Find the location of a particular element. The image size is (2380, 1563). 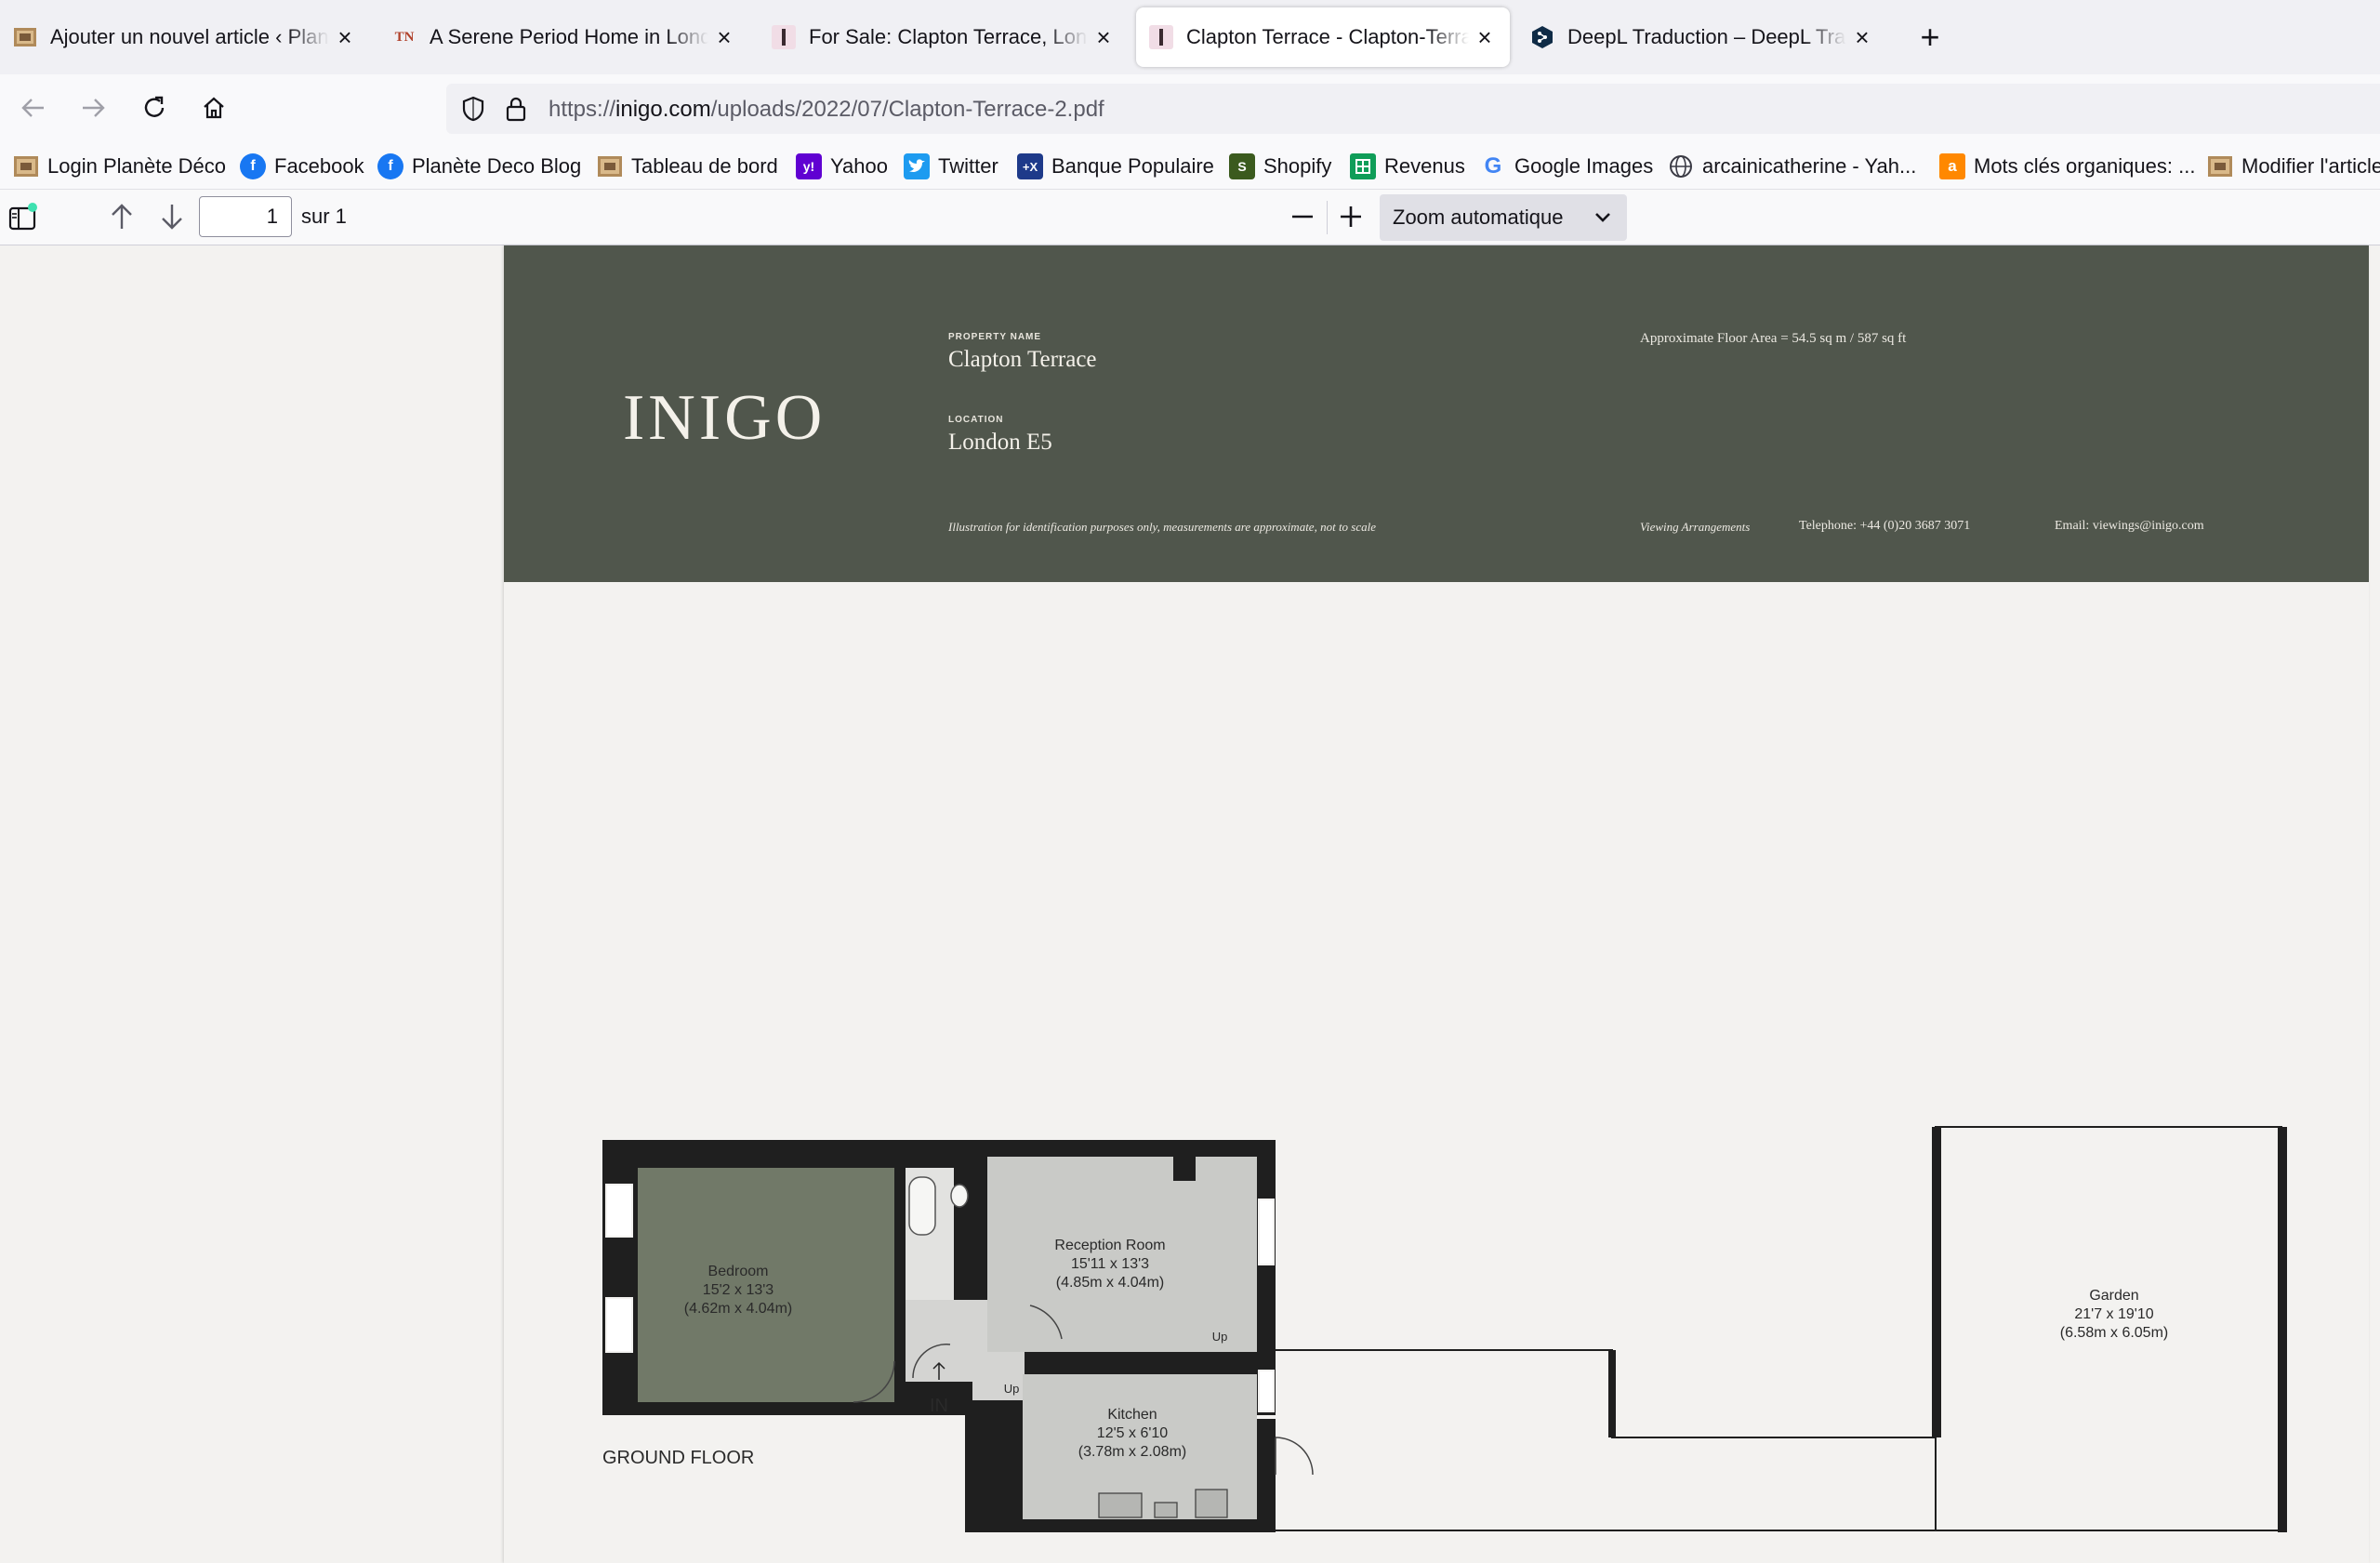

url-host: inigo.com is located at coordinates (663, 110).